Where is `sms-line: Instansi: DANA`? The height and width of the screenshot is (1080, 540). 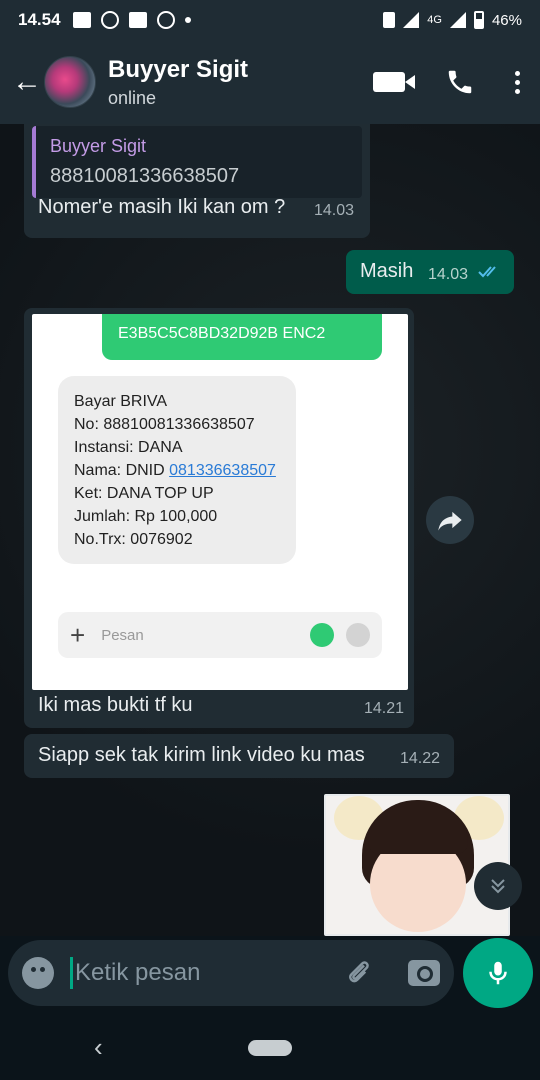
sms-line: Instansi: DANA is located at coordinates (128, 447).